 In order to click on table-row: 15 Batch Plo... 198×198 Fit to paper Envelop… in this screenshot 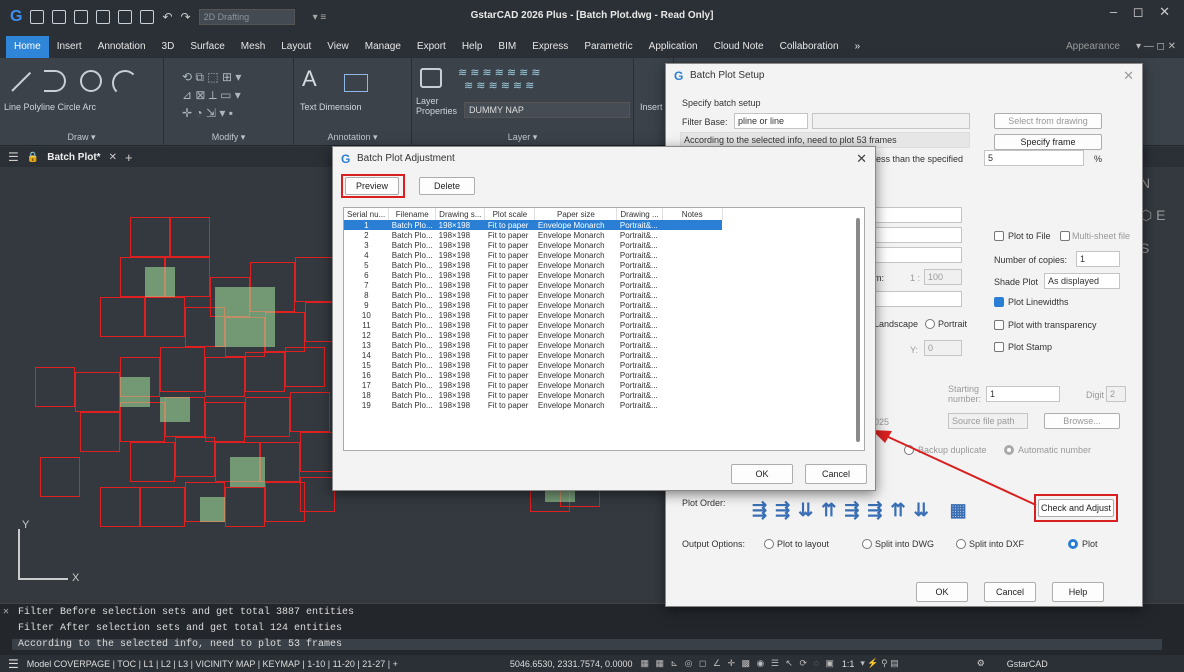, I will do `click(533, 365)`.